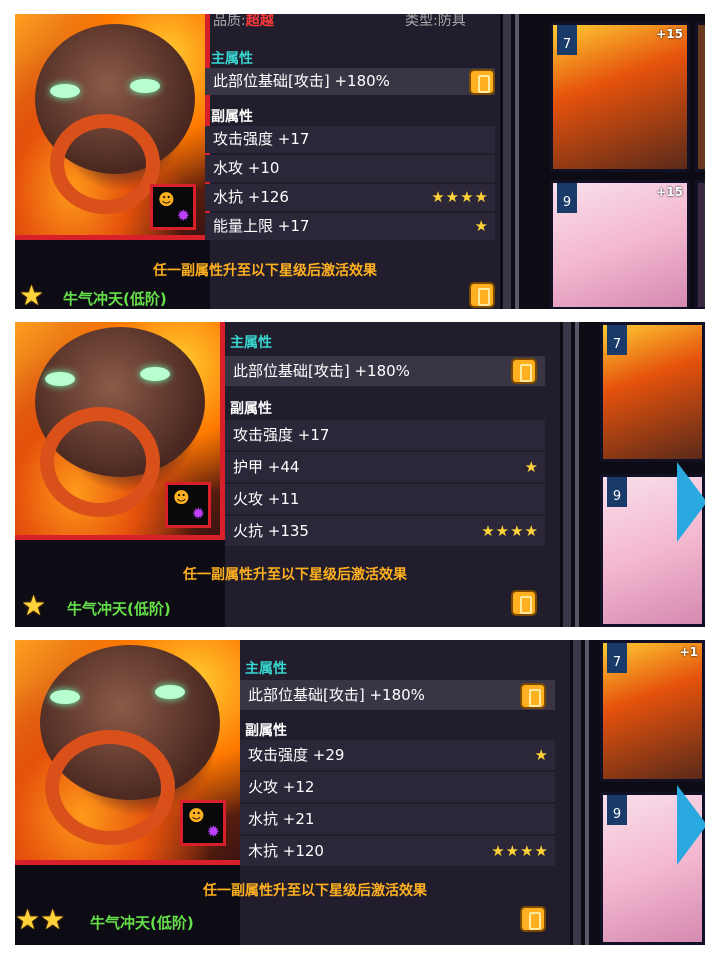  Describe the element at coordinates (385, 467) in the screenshot. I see `sub-attr-row: 护甲 +44 ★` at that location.